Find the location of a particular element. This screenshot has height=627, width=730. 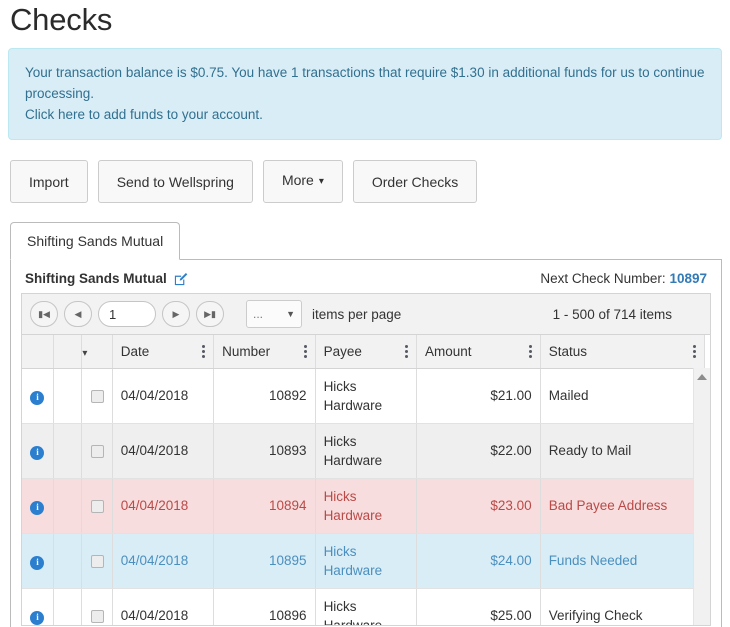

page-title: Checks is located at coordinates (61, 19).